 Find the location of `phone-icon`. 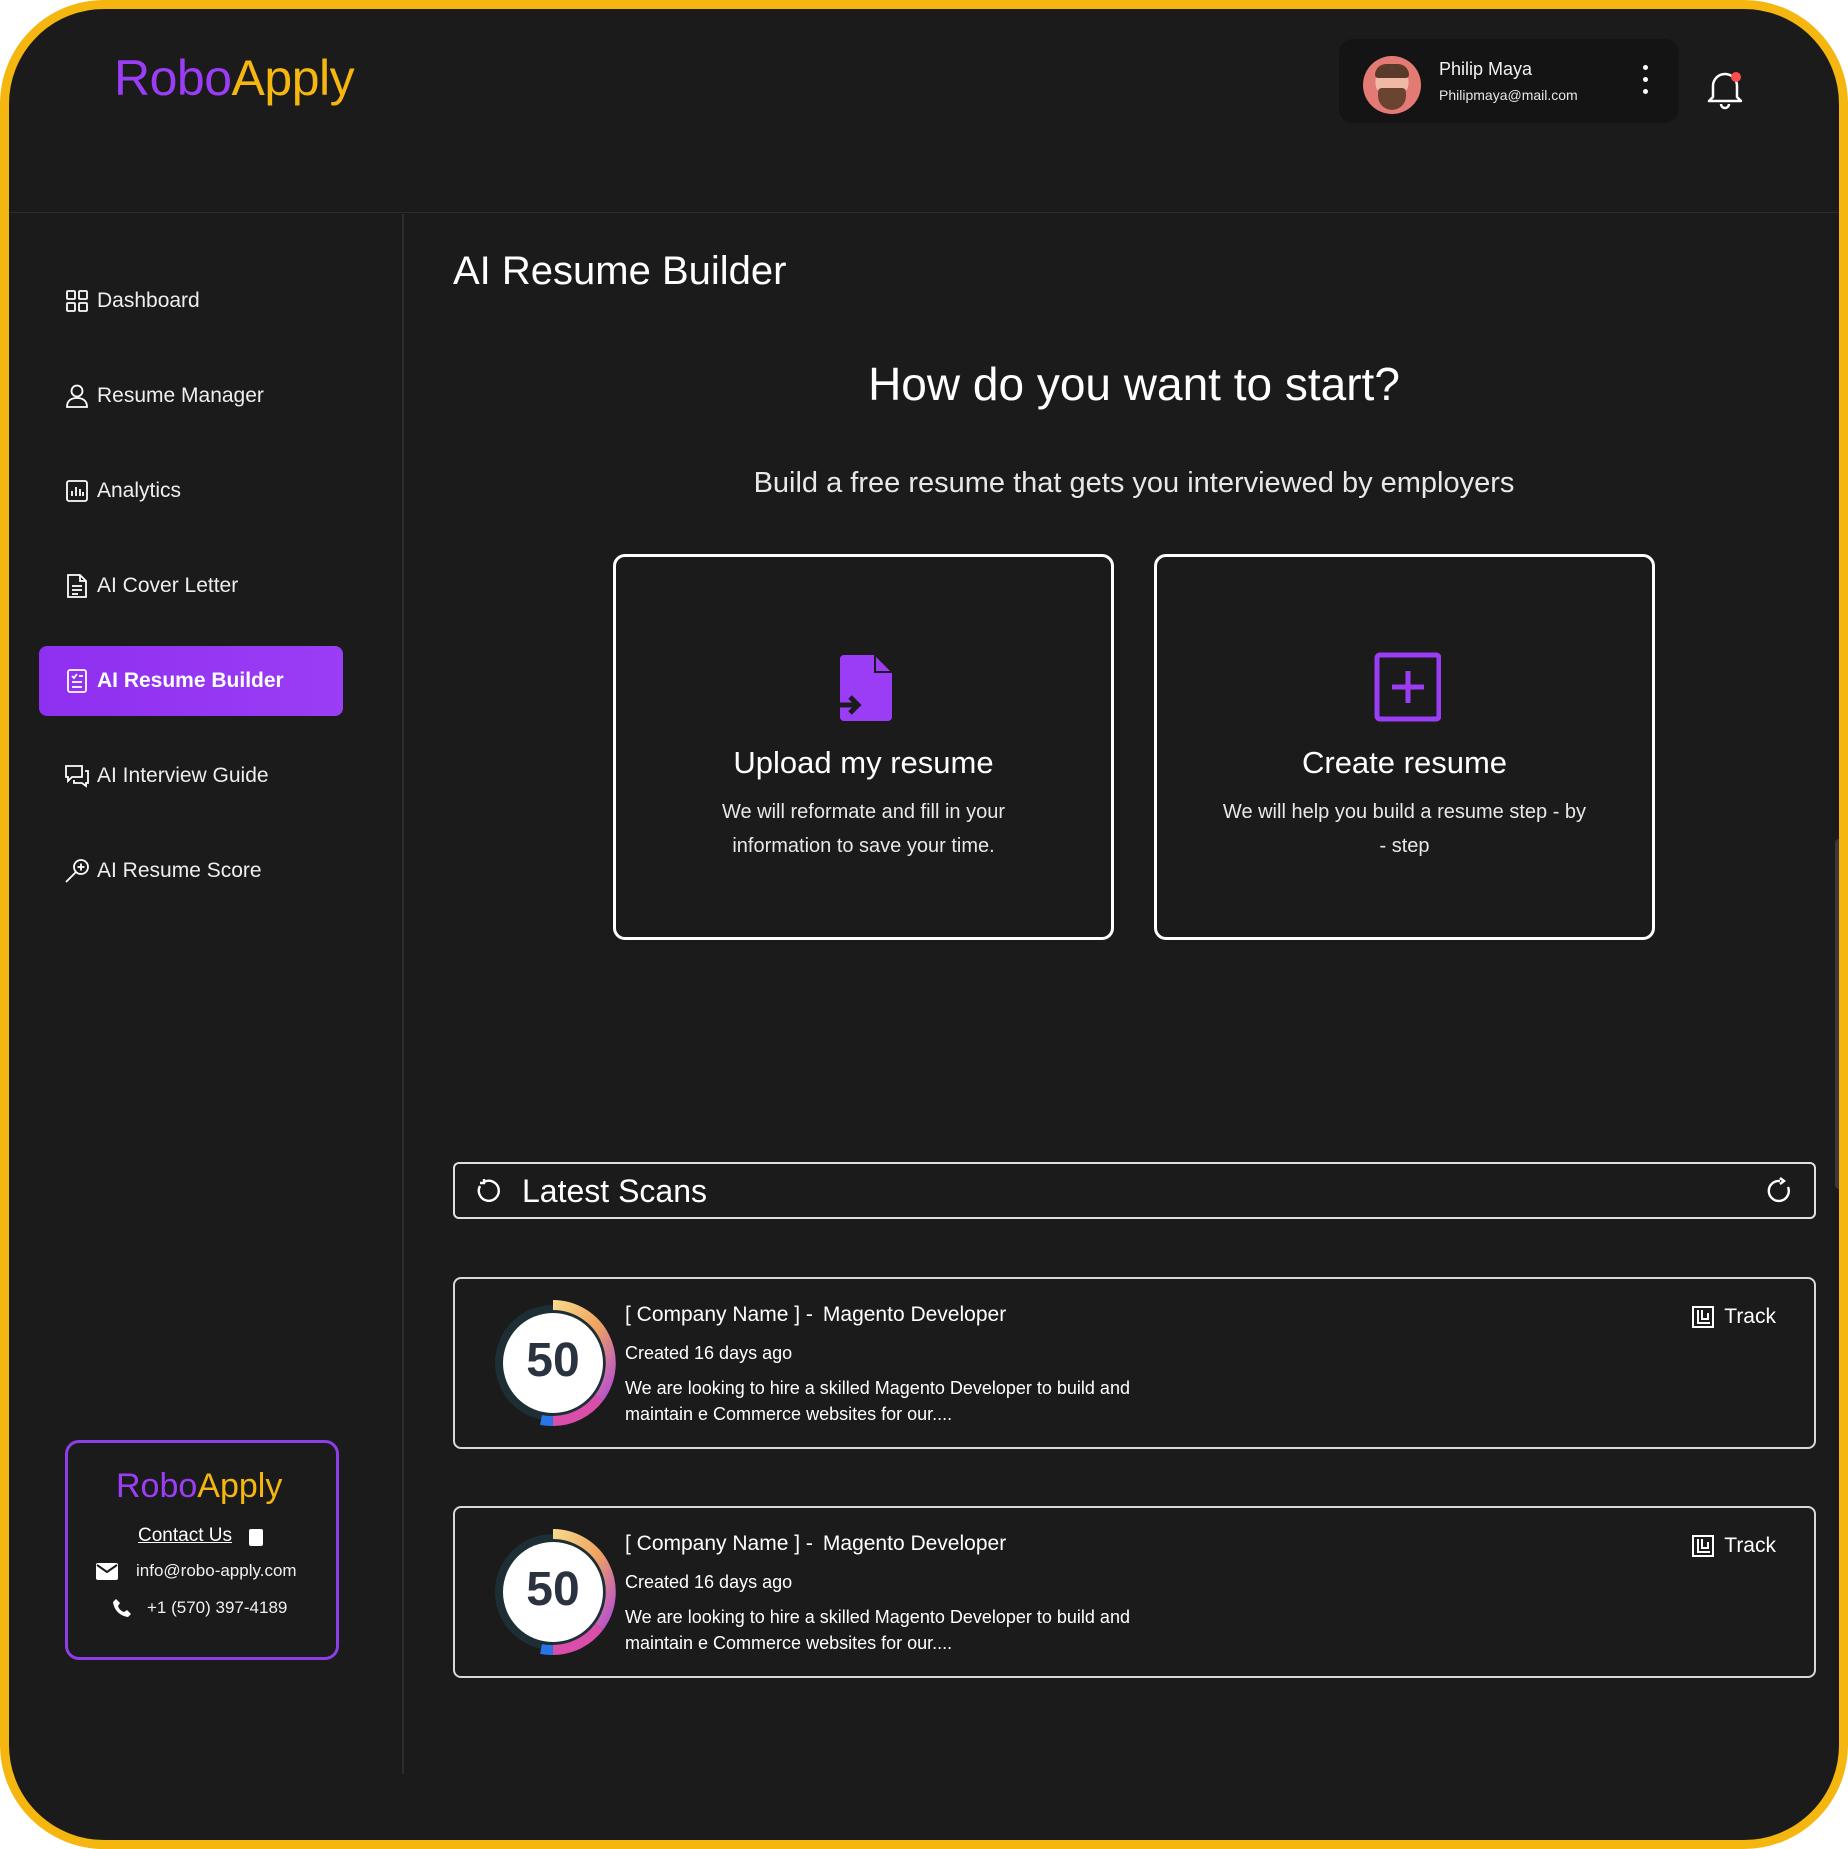

phone-icon is located at coordinates (122, 1608).